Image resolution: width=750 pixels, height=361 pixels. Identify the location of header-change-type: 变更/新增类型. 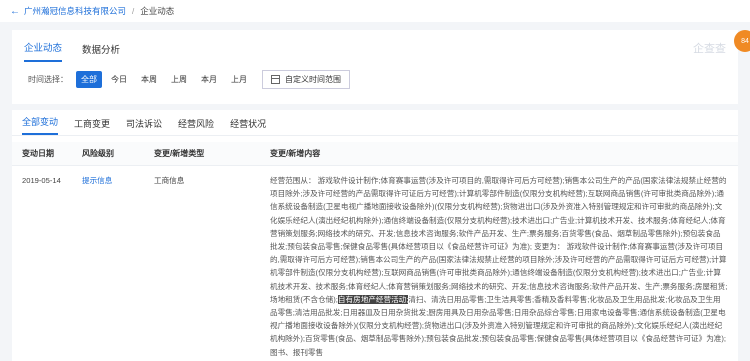
(179, 153).